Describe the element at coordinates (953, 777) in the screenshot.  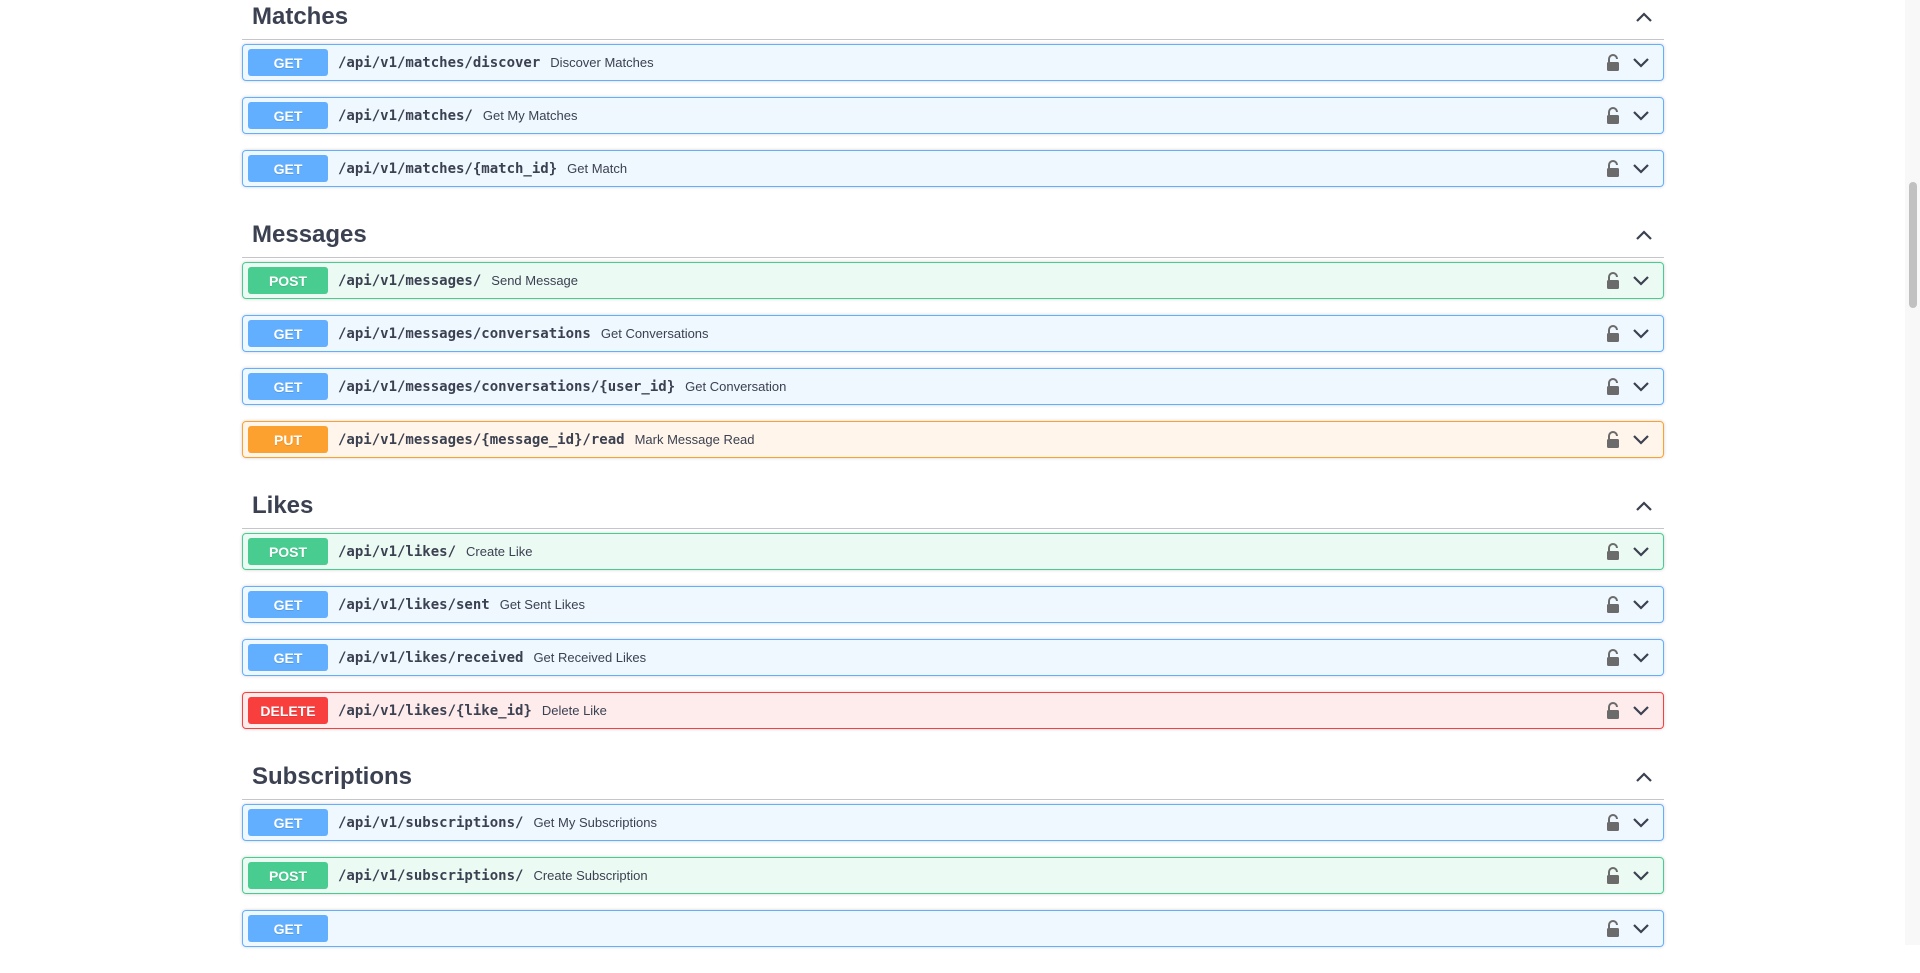
I see `section-header: Subscriptions` at that location.